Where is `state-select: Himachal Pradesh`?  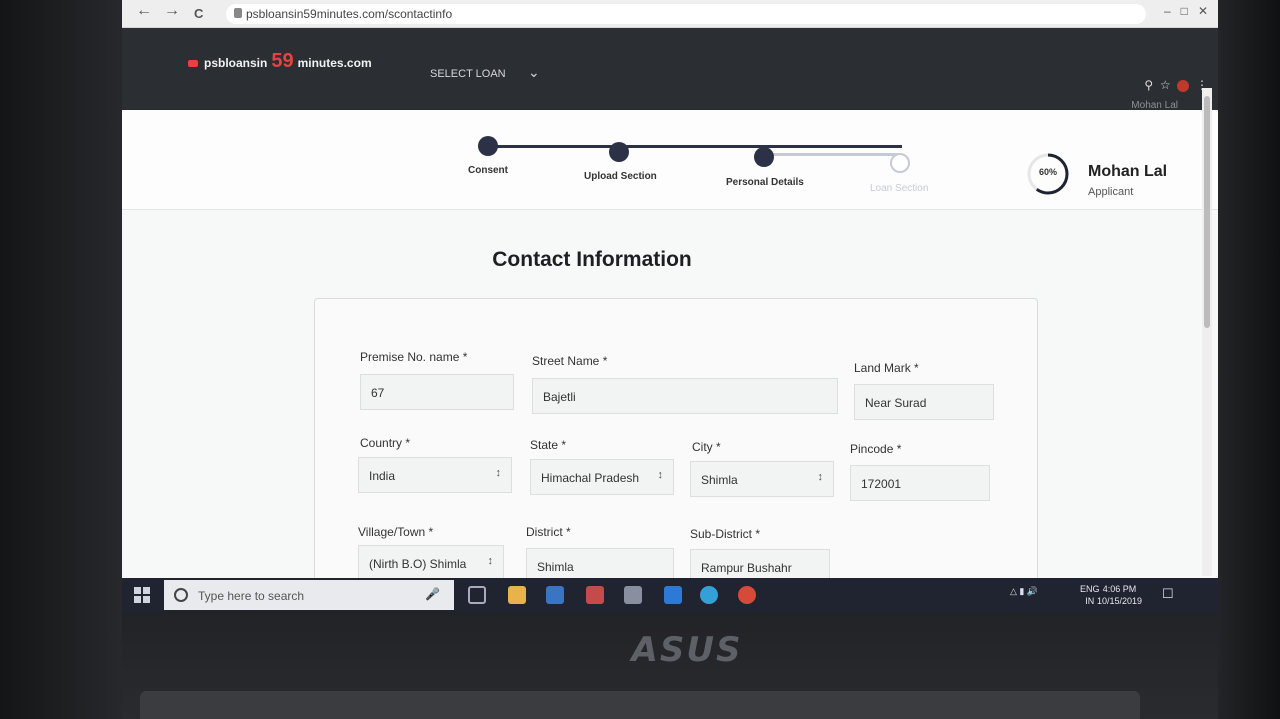
state-select: Himachal Pradesh is located at coordinates (602, 477).